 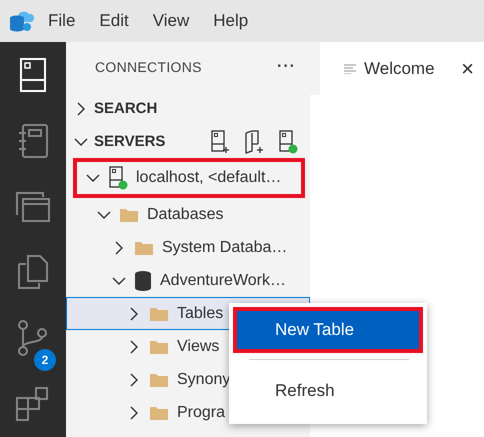 I want to click on copy-icon, so click(x=33, y=272).